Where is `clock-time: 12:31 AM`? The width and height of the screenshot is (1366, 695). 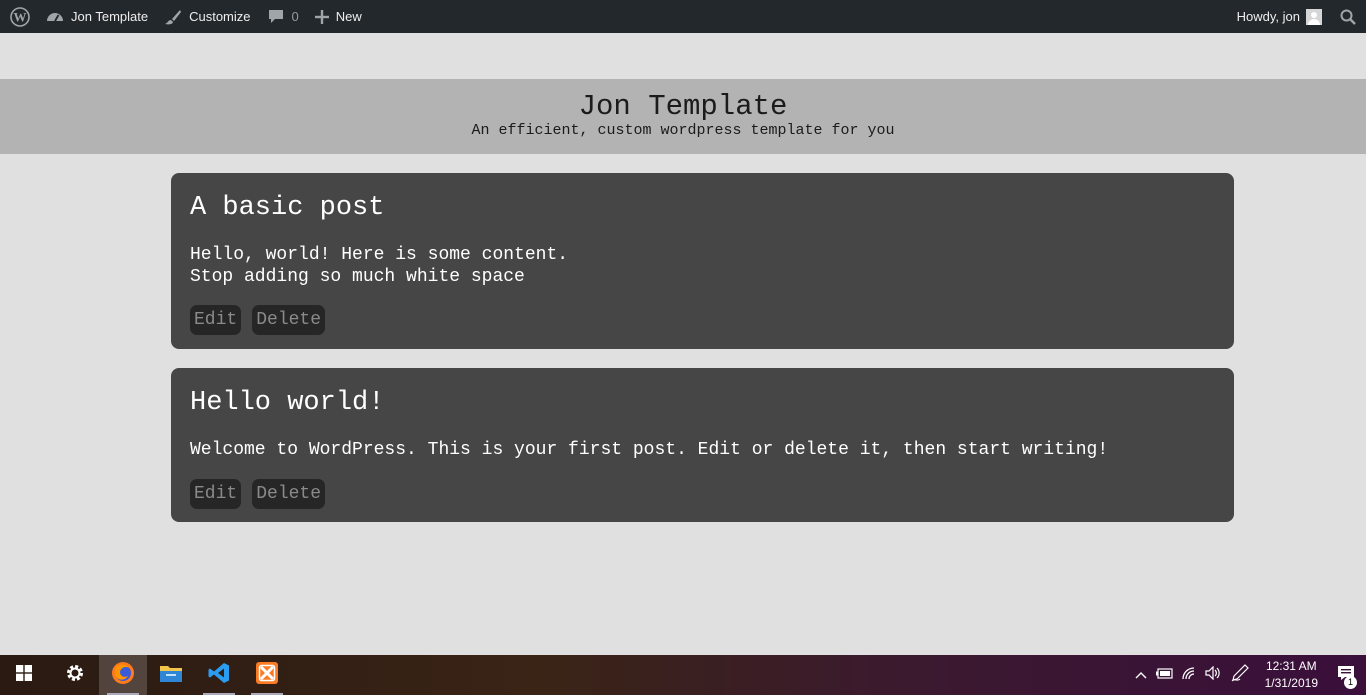
clock-time: 12:31 AM is located at coordinates (1291, 666).